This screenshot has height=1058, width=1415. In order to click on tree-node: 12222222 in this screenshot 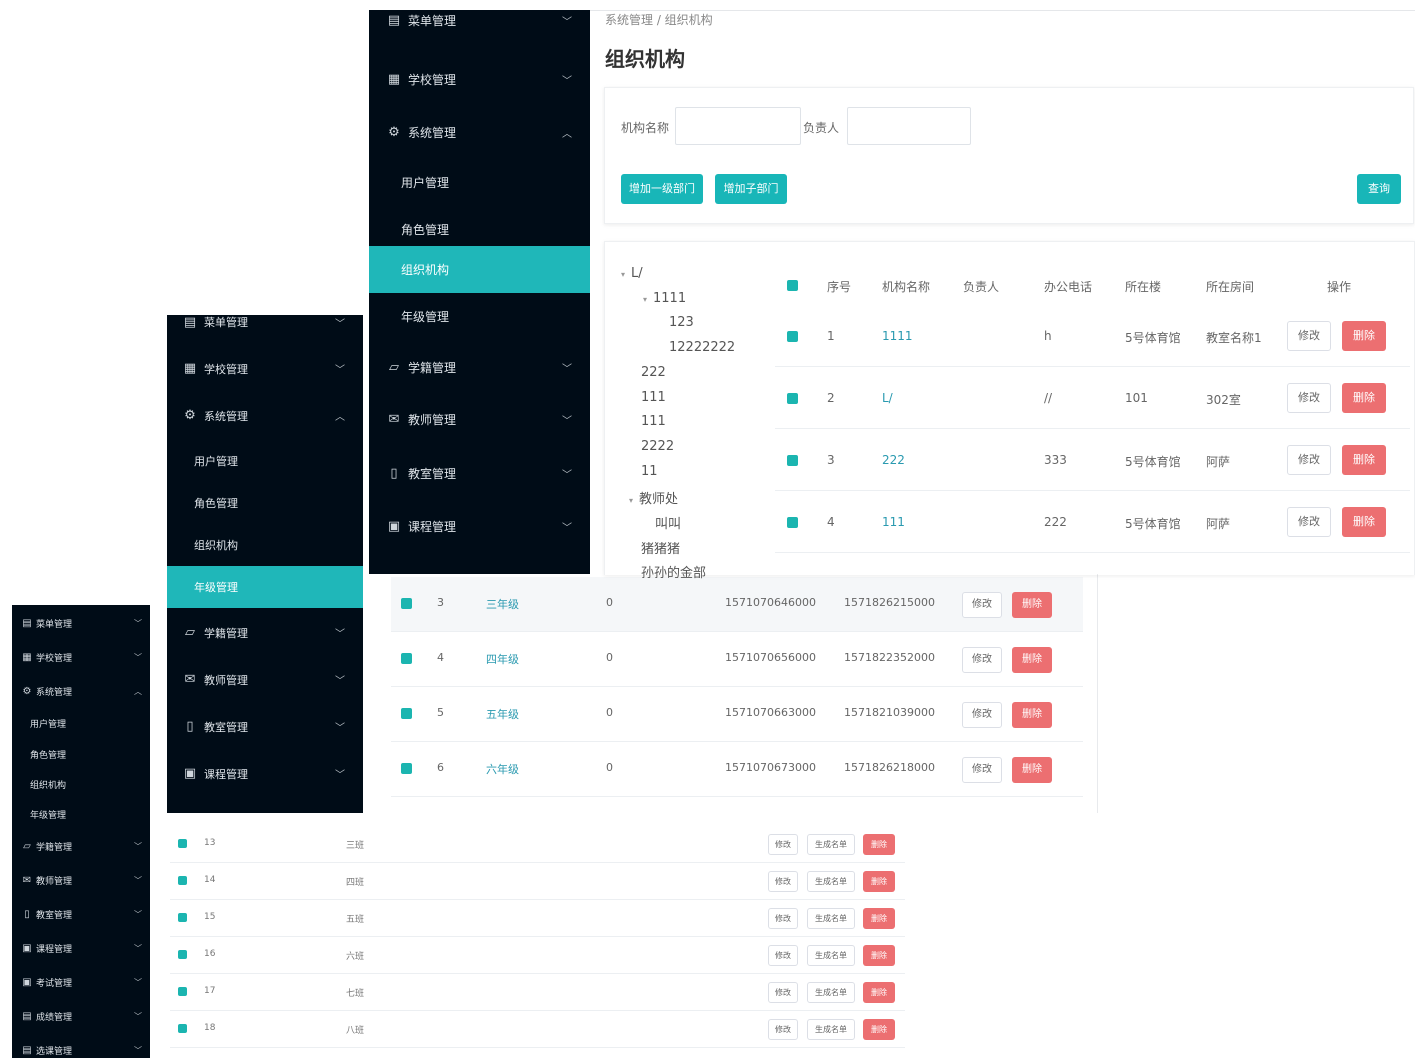, I will do `click(702, 347)`.